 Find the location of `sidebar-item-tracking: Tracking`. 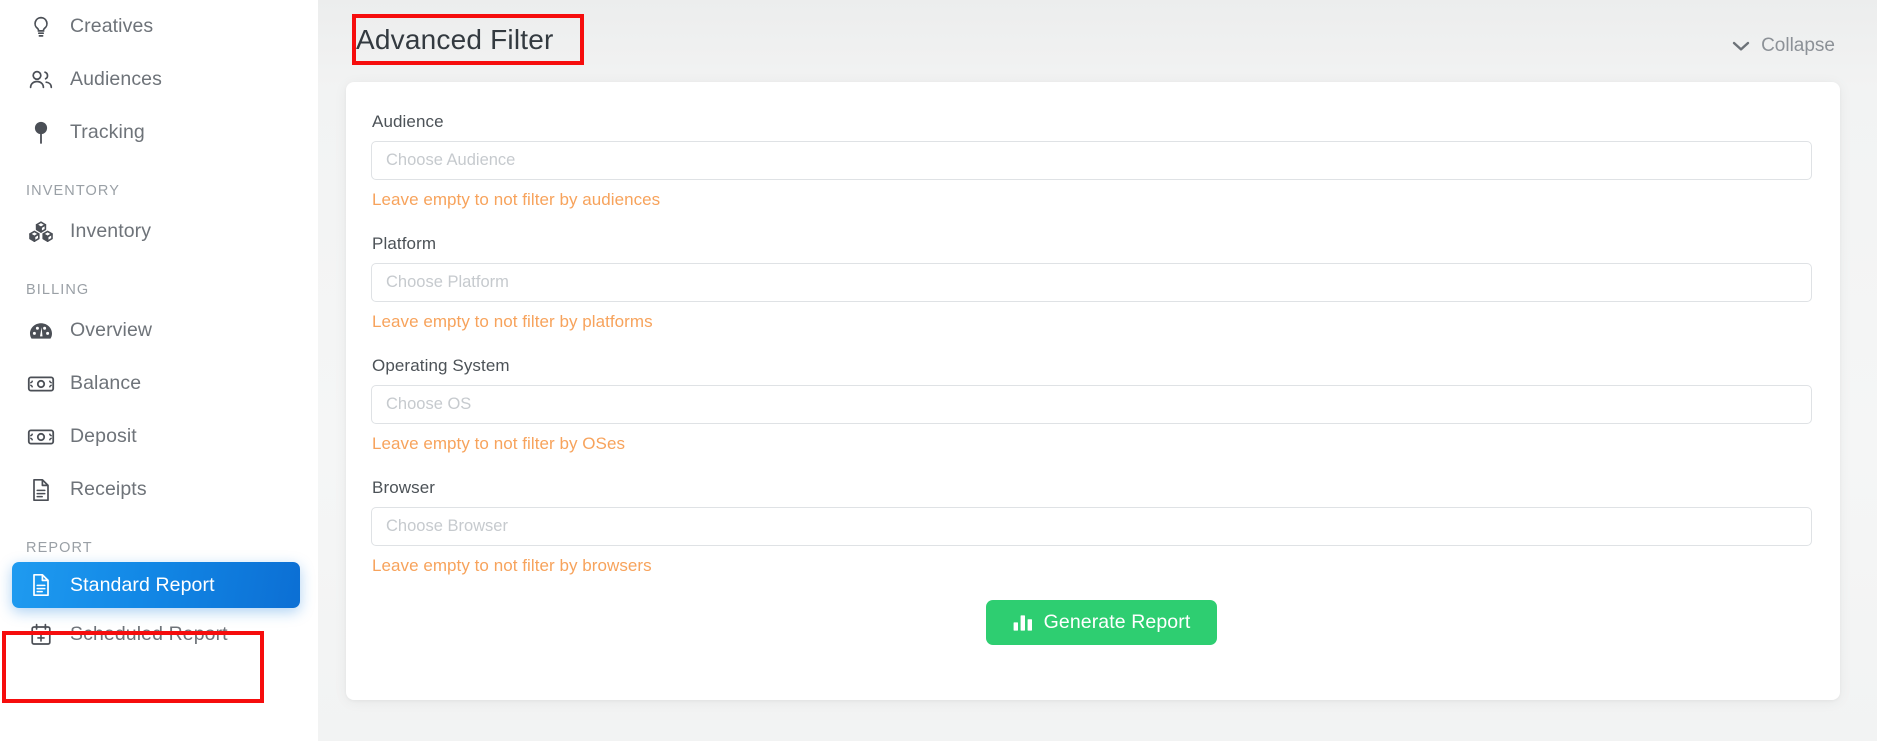

sidebar-item-tracking: Tracking is located at coordinates (159, 132).